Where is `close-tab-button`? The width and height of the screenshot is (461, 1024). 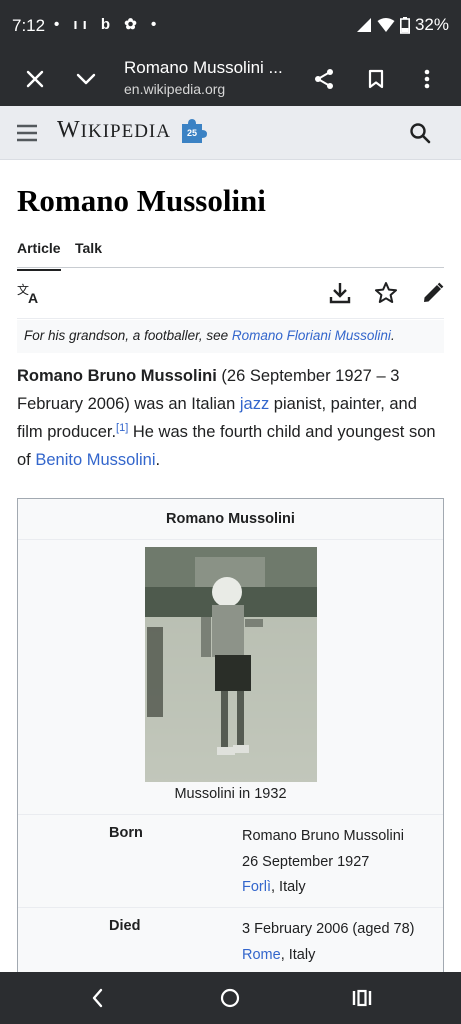 close-tab-button is located at coordinates (35, 79).